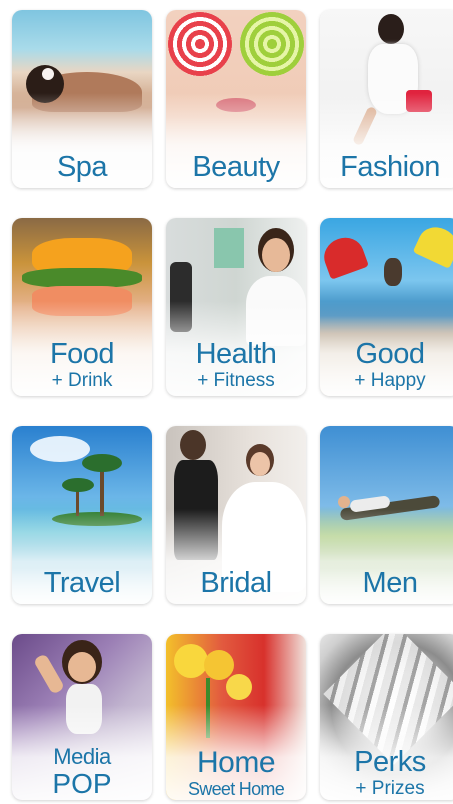 The height and width of the screenshot is (804, 453). What do you see at coordinates (390, 772) in the screenshot?
I see `tile-label: Perks + Prizes` at bounding box center [390, 772].